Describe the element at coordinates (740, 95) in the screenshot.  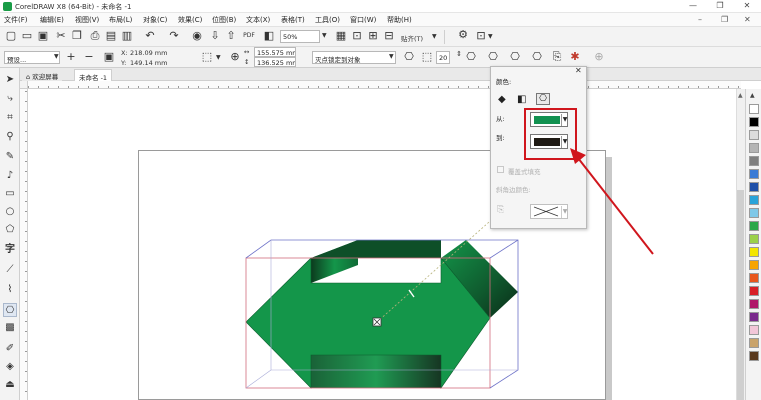
I see `scroll-up-icon: ▲` at that location.